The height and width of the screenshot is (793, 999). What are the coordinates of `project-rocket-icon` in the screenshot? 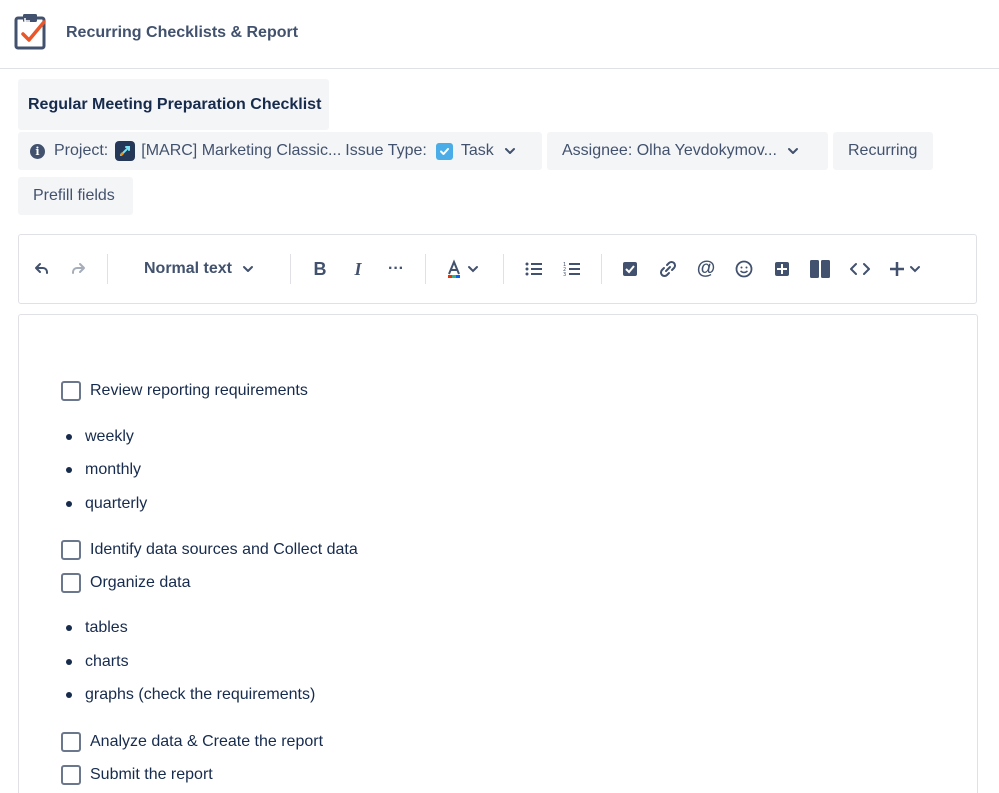 It's located at (125, 151).